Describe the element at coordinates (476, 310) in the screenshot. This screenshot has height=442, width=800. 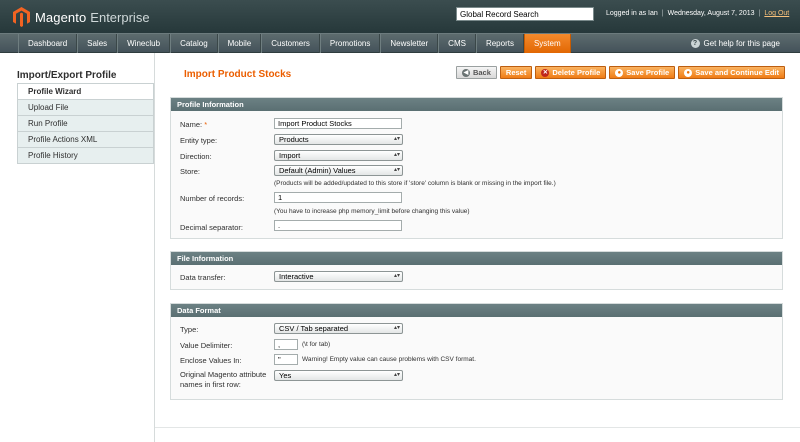
I see `fieldset-heading: Data Format` at that location.